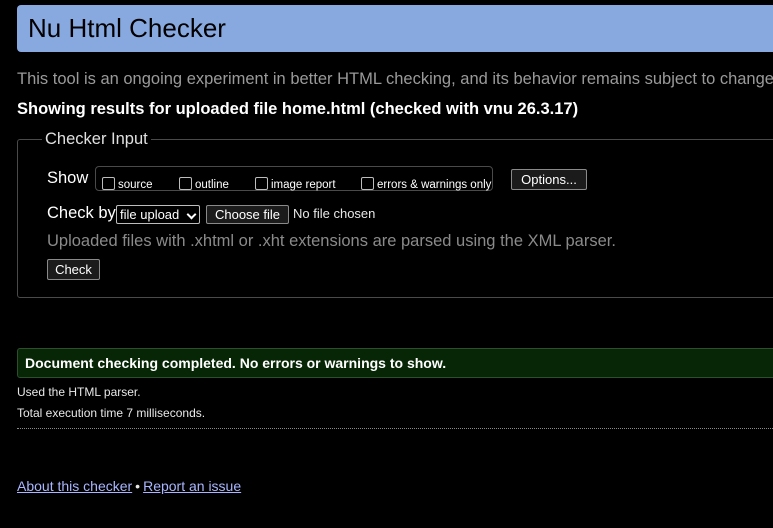  I want to click on show-errors-warnings-only-checkbox: errors & warnings only, so click(426, 182).